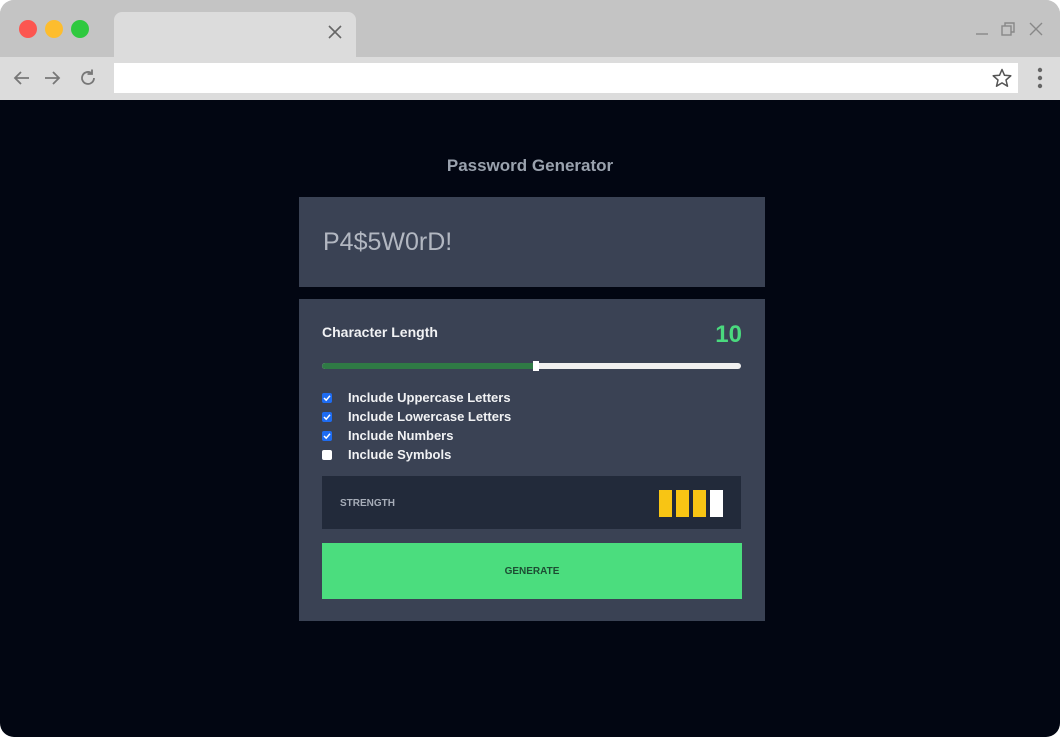 The image size is (1060, 737). What do you see at coordinates (530, 28) in the screenshot?
I see `title-bar` at bounding box center [530, 28].